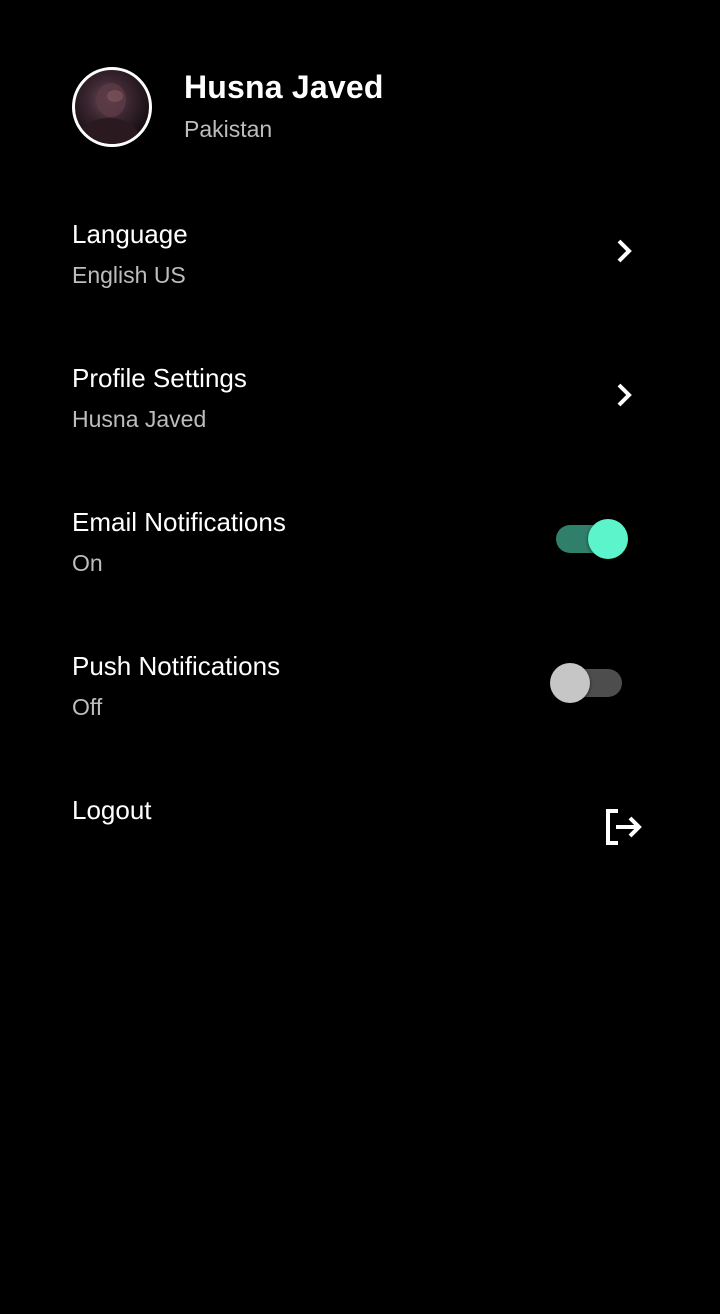  I want to click on email-notifications-toggle, so click(590, 539).